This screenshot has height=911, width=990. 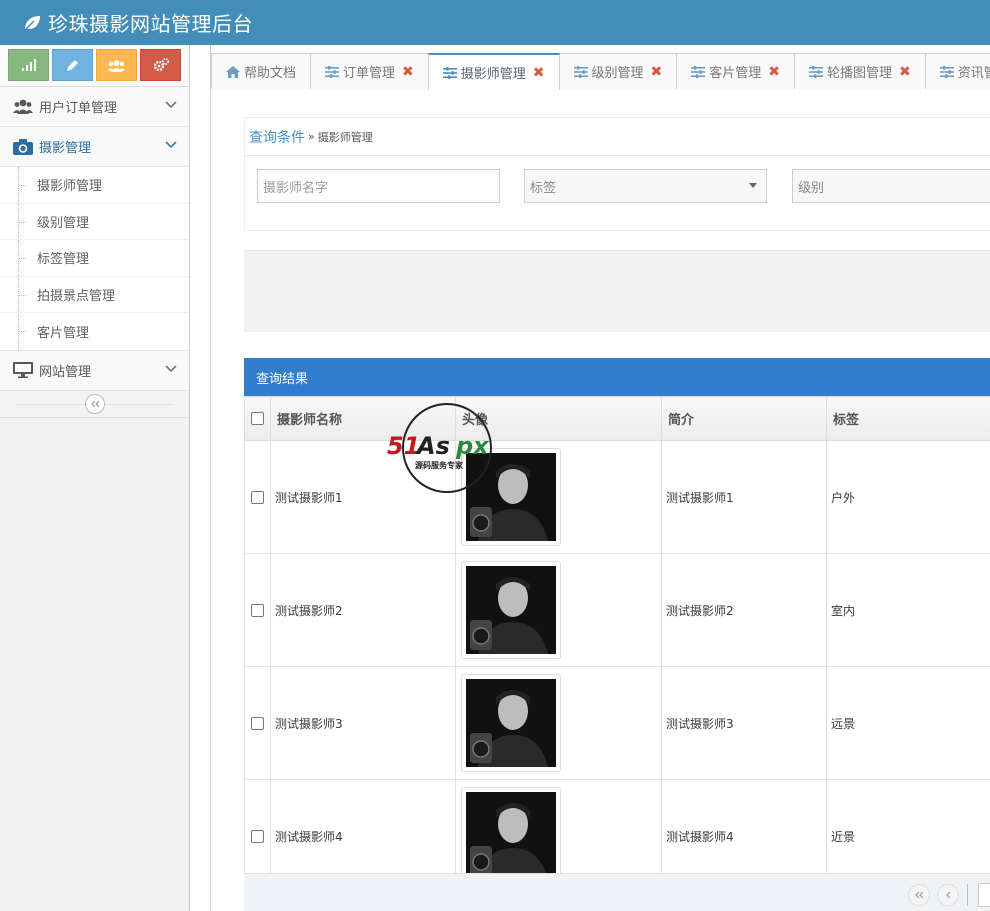 I want to click on edit-shortcut-button, so click(x=72, y=65).